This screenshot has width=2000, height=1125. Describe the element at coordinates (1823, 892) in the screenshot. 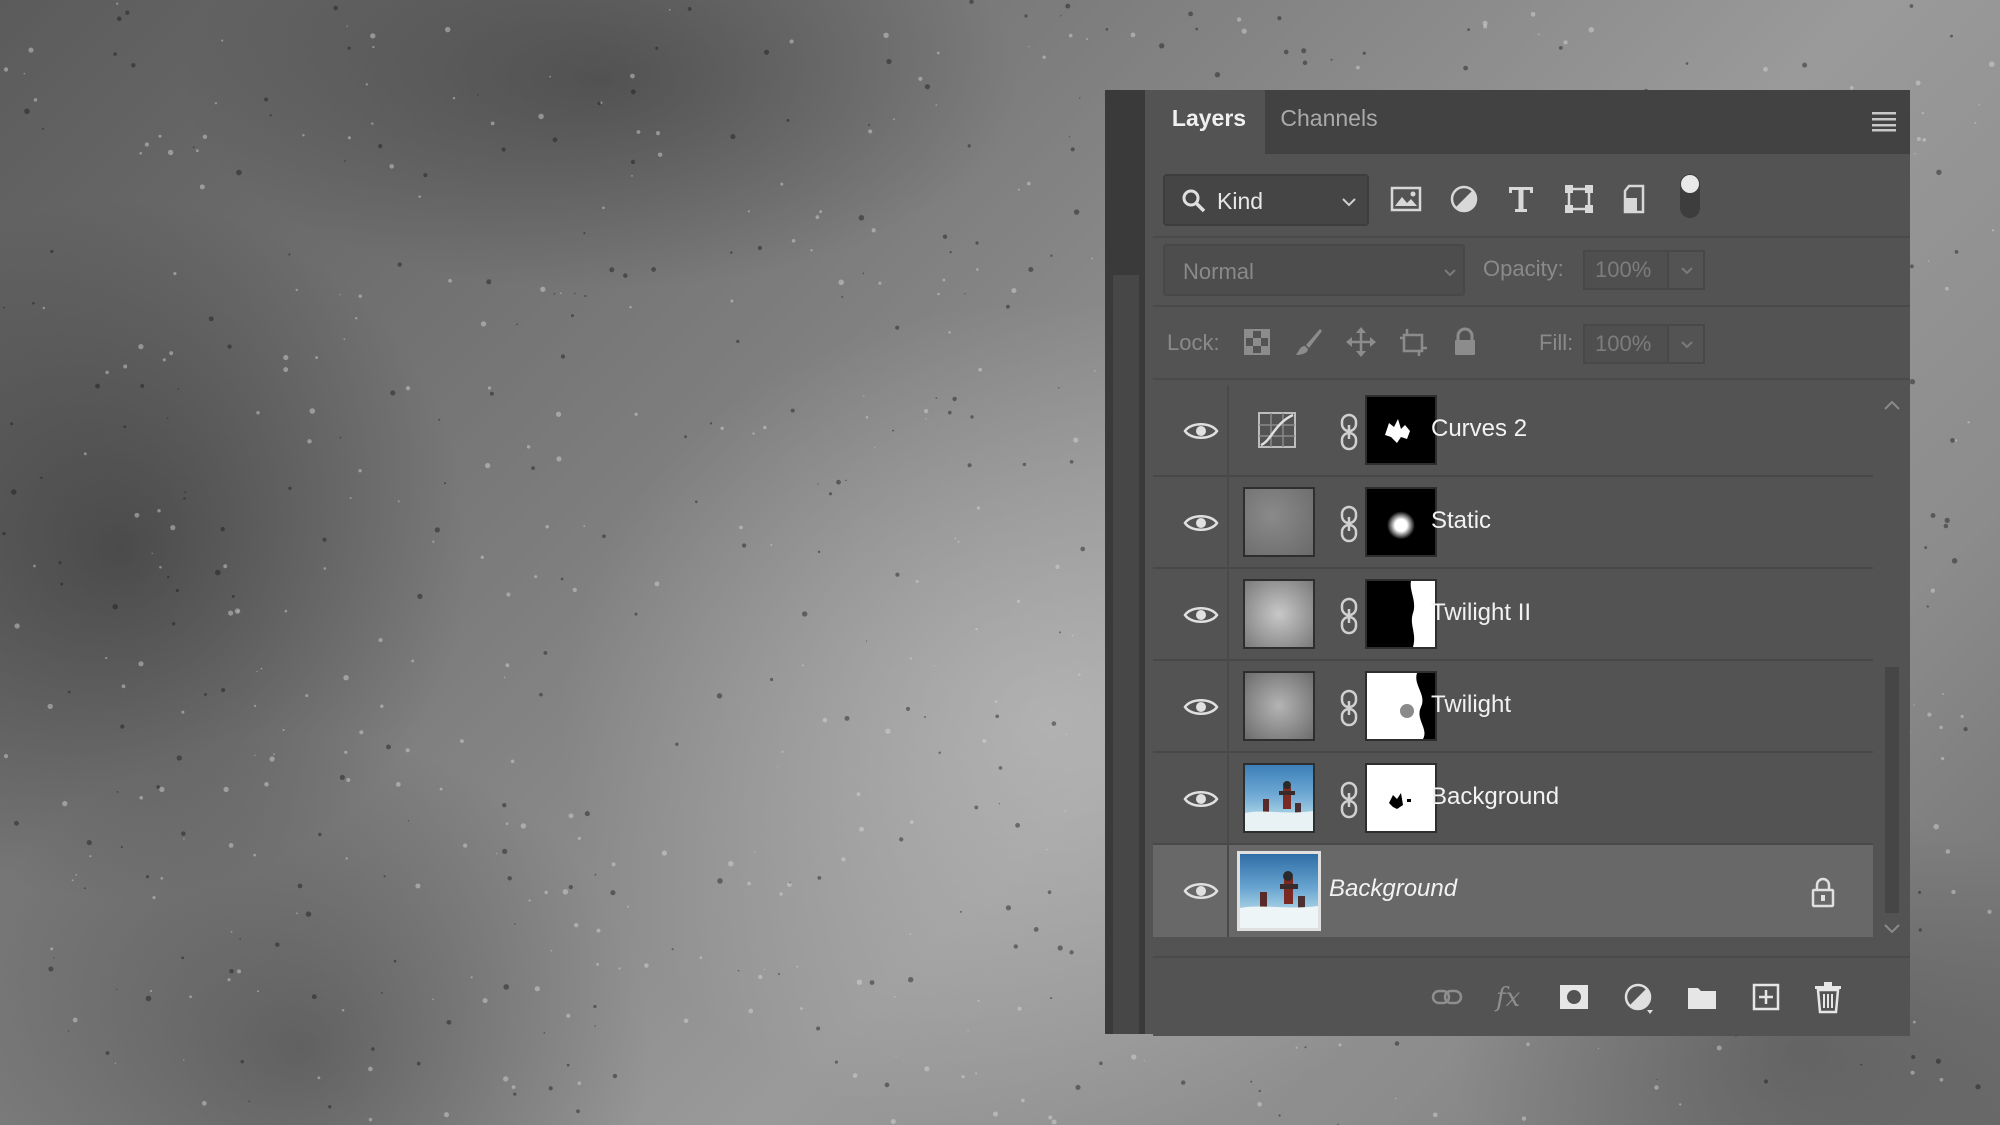

I see `lock-icon` at that location.